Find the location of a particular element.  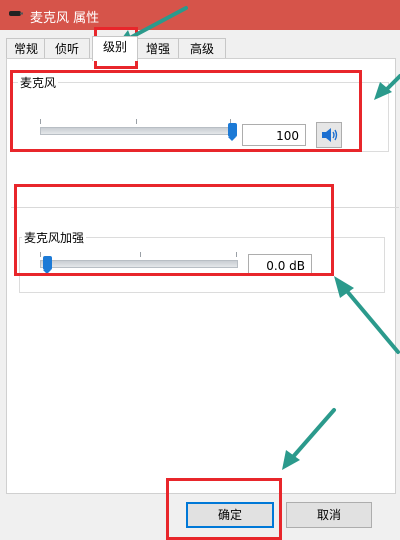

highlight-box-ok is located at coordinates (224, 509).